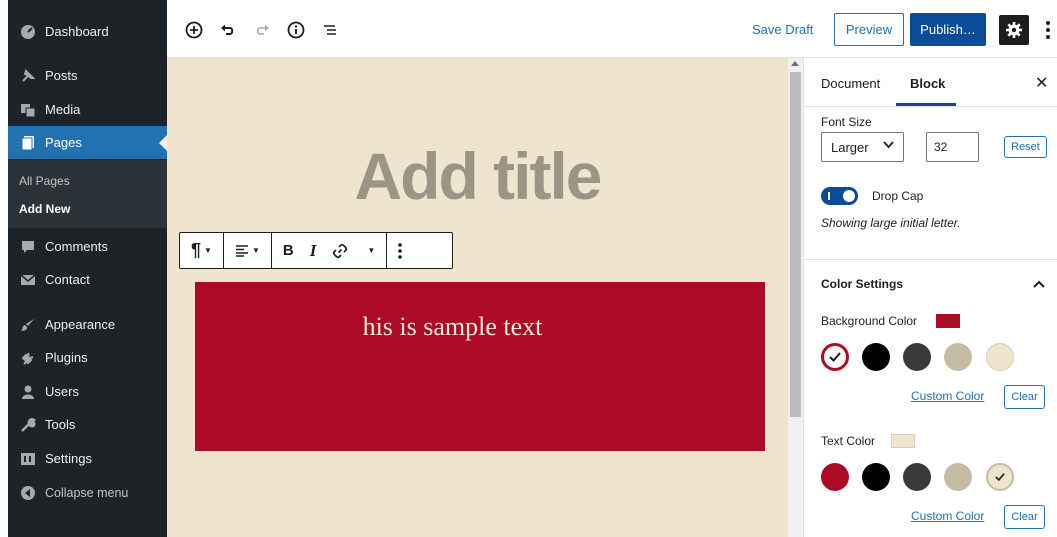 This screenshot has height=537, width=1057. I want to click on bg-swatch-taupe, so click(958, 357).